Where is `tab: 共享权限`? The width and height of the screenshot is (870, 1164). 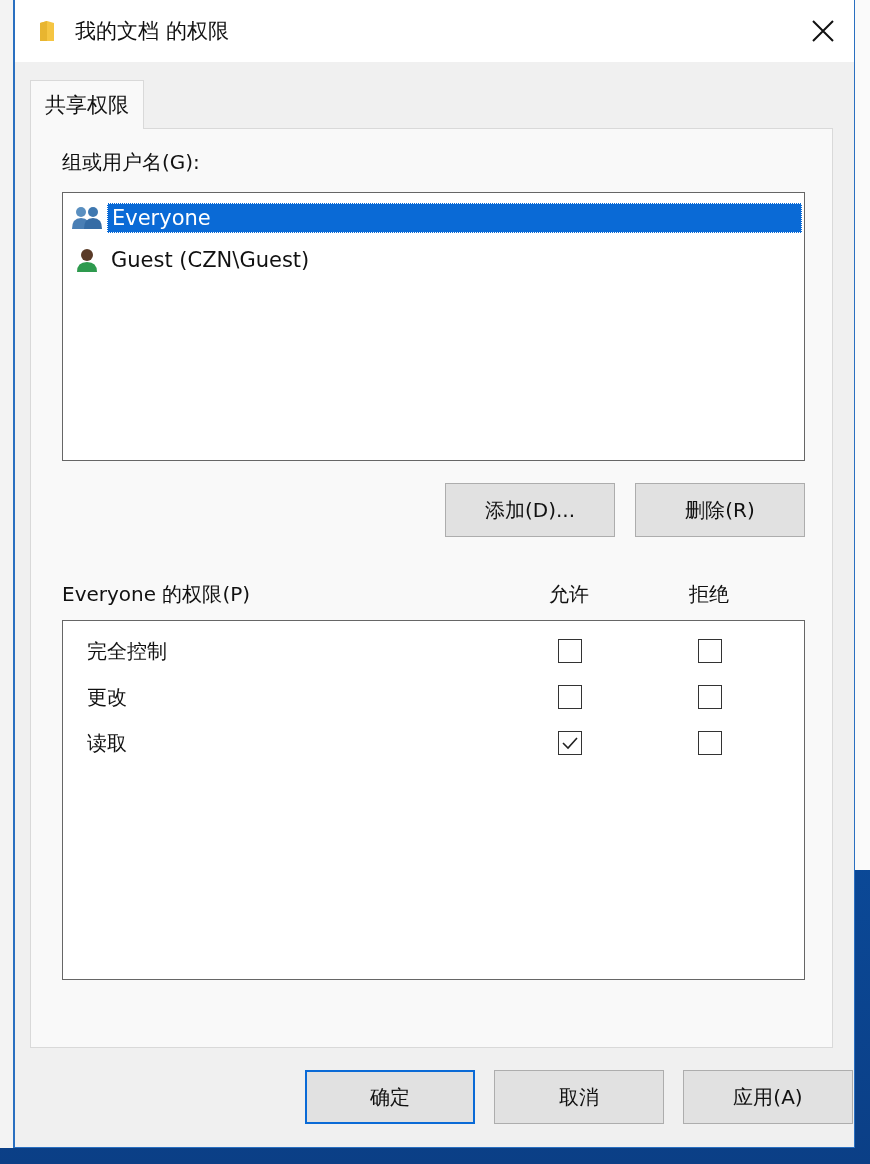 tab: 共享权限 is located at coordinates (87, 104).